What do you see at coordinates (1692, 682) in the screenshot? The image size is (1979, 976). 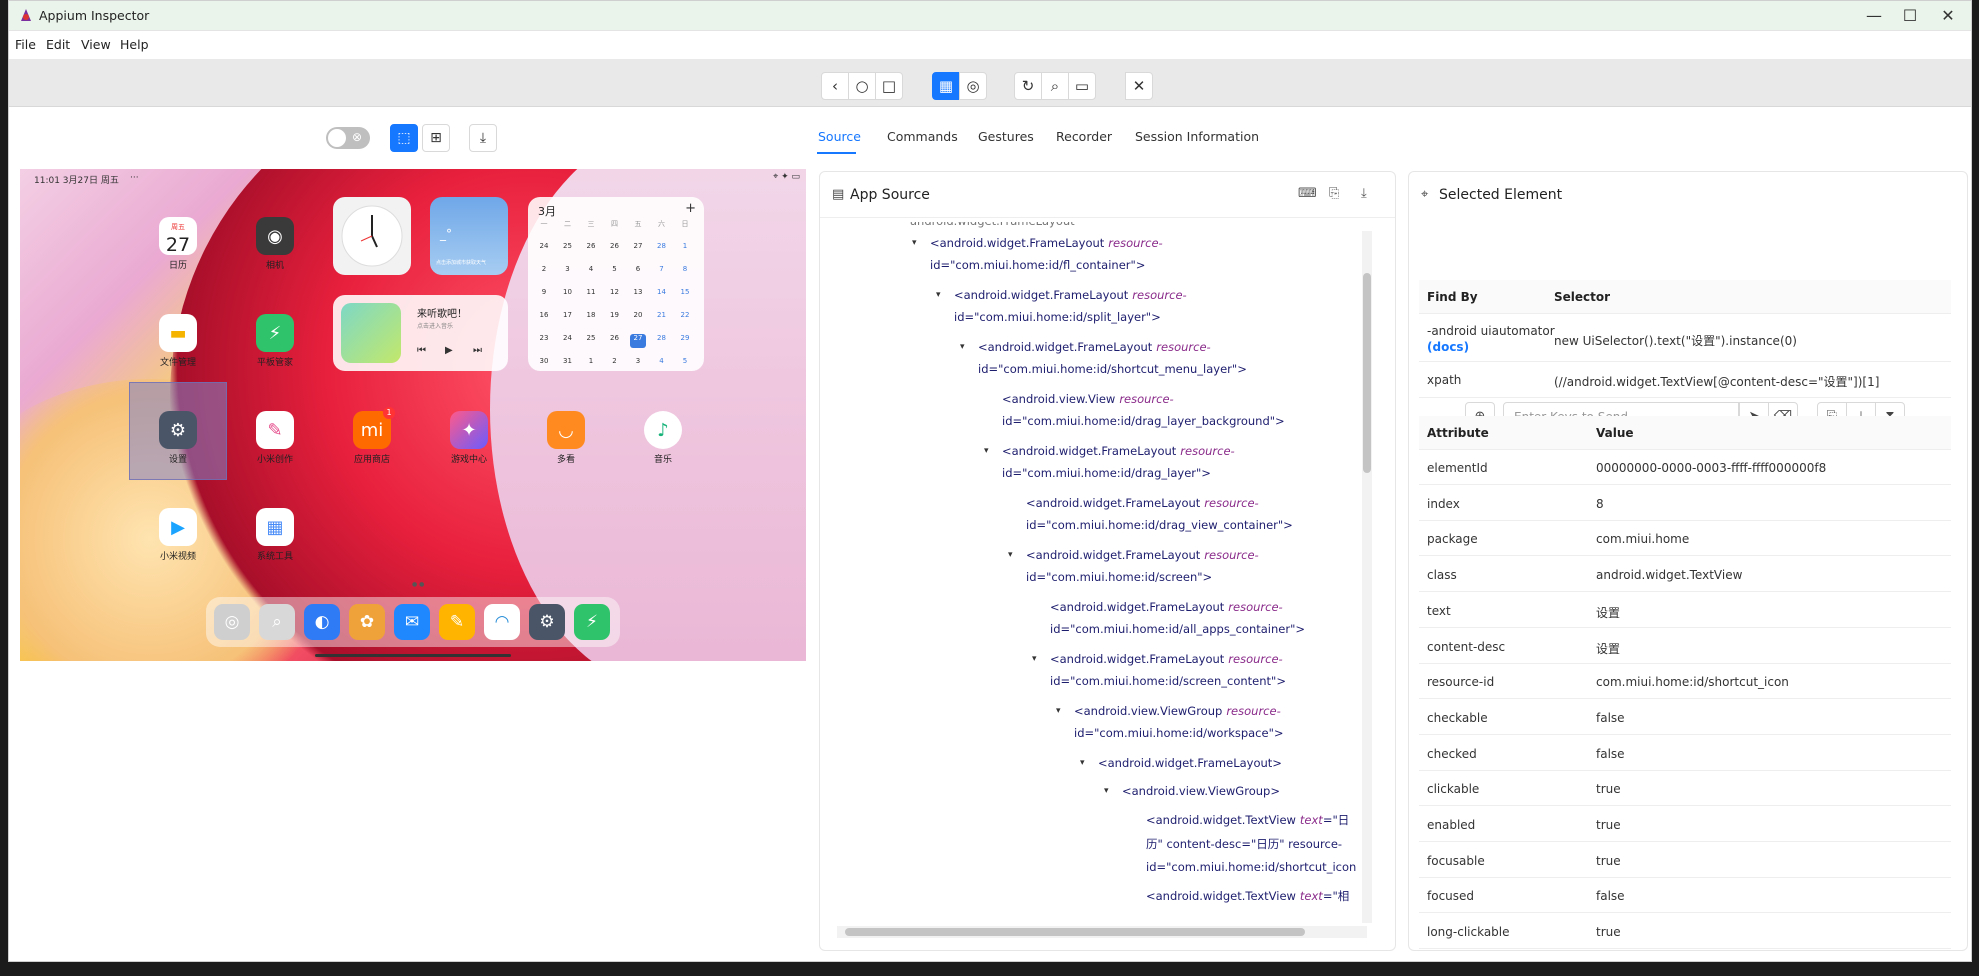 I see `attribute-value: com.miui.home:id/shortcut_icon` at bounding box center [1692, 682].